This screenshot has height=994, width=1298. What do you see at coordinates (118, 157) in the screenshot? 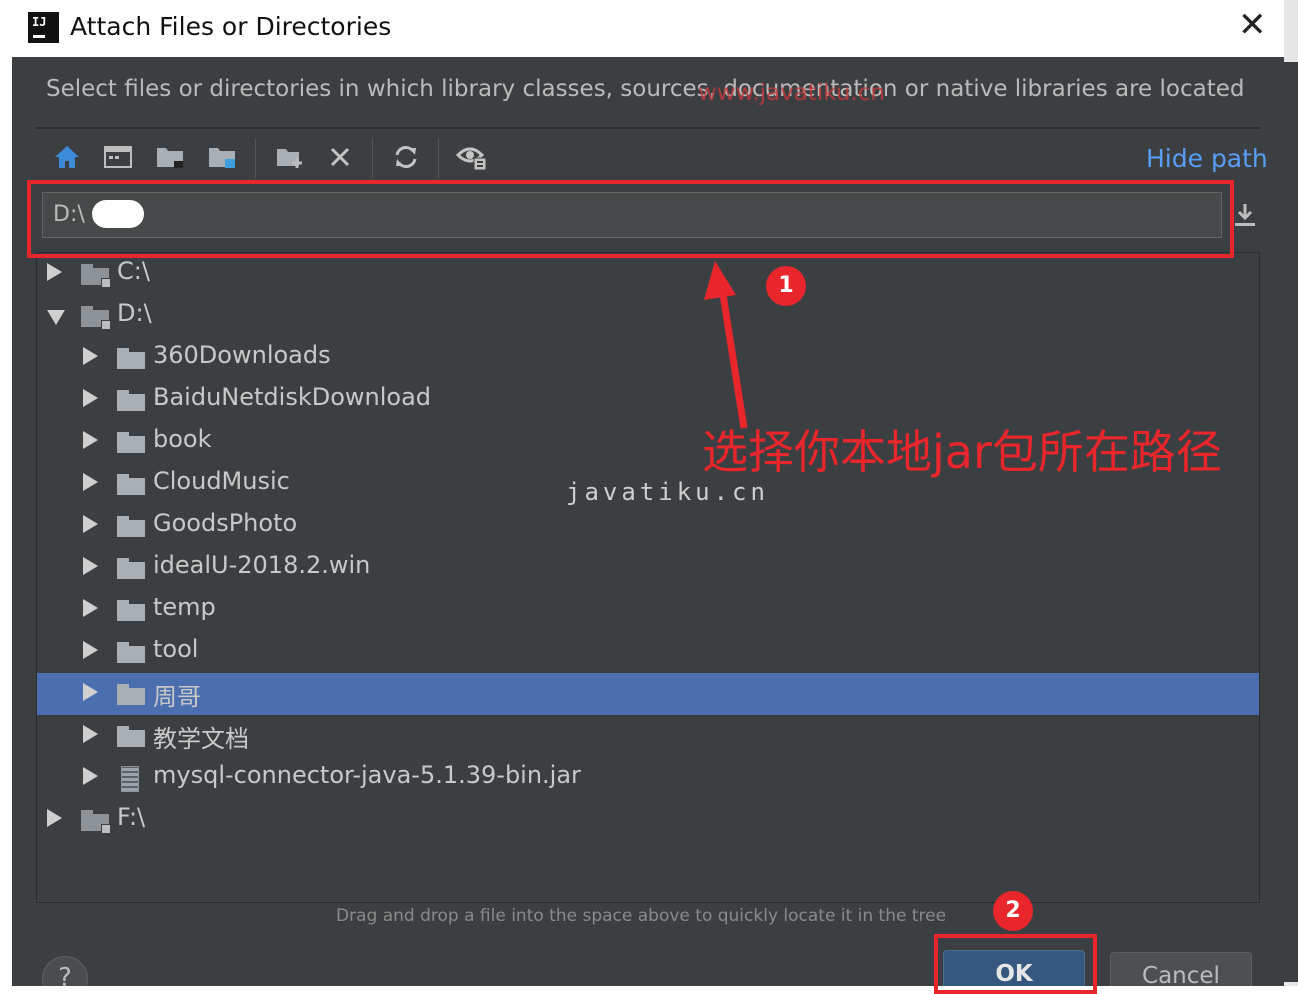
I see `desktop-icon` at bounding box center [118, 157].